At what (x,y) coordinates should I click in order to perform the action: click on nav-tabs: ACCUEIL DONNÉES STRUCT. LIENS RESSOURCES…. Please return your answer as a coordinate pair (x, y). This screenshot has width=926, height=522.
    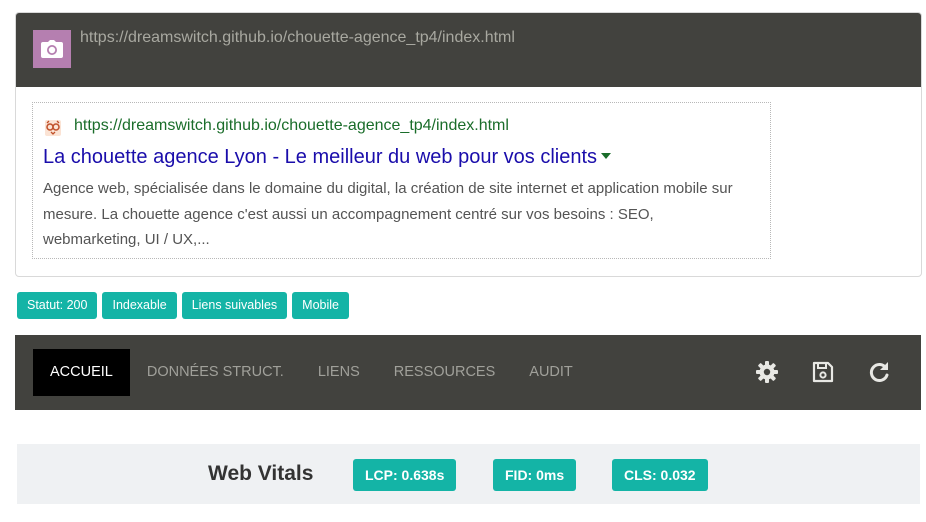
    Looking at the image, I should click on (311, 372).